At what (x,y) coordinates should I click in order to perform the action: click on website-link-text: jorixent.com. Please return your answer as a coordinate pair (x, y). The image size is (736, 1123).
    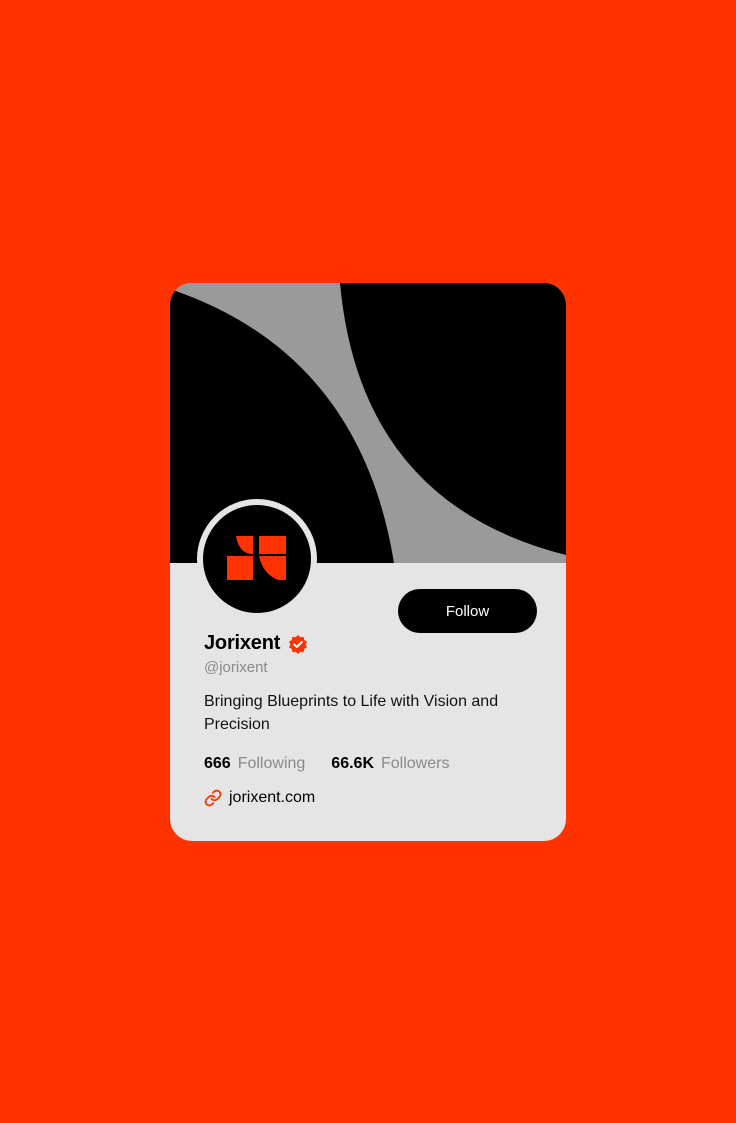
    Looking at the image, I should click on (272, 798).